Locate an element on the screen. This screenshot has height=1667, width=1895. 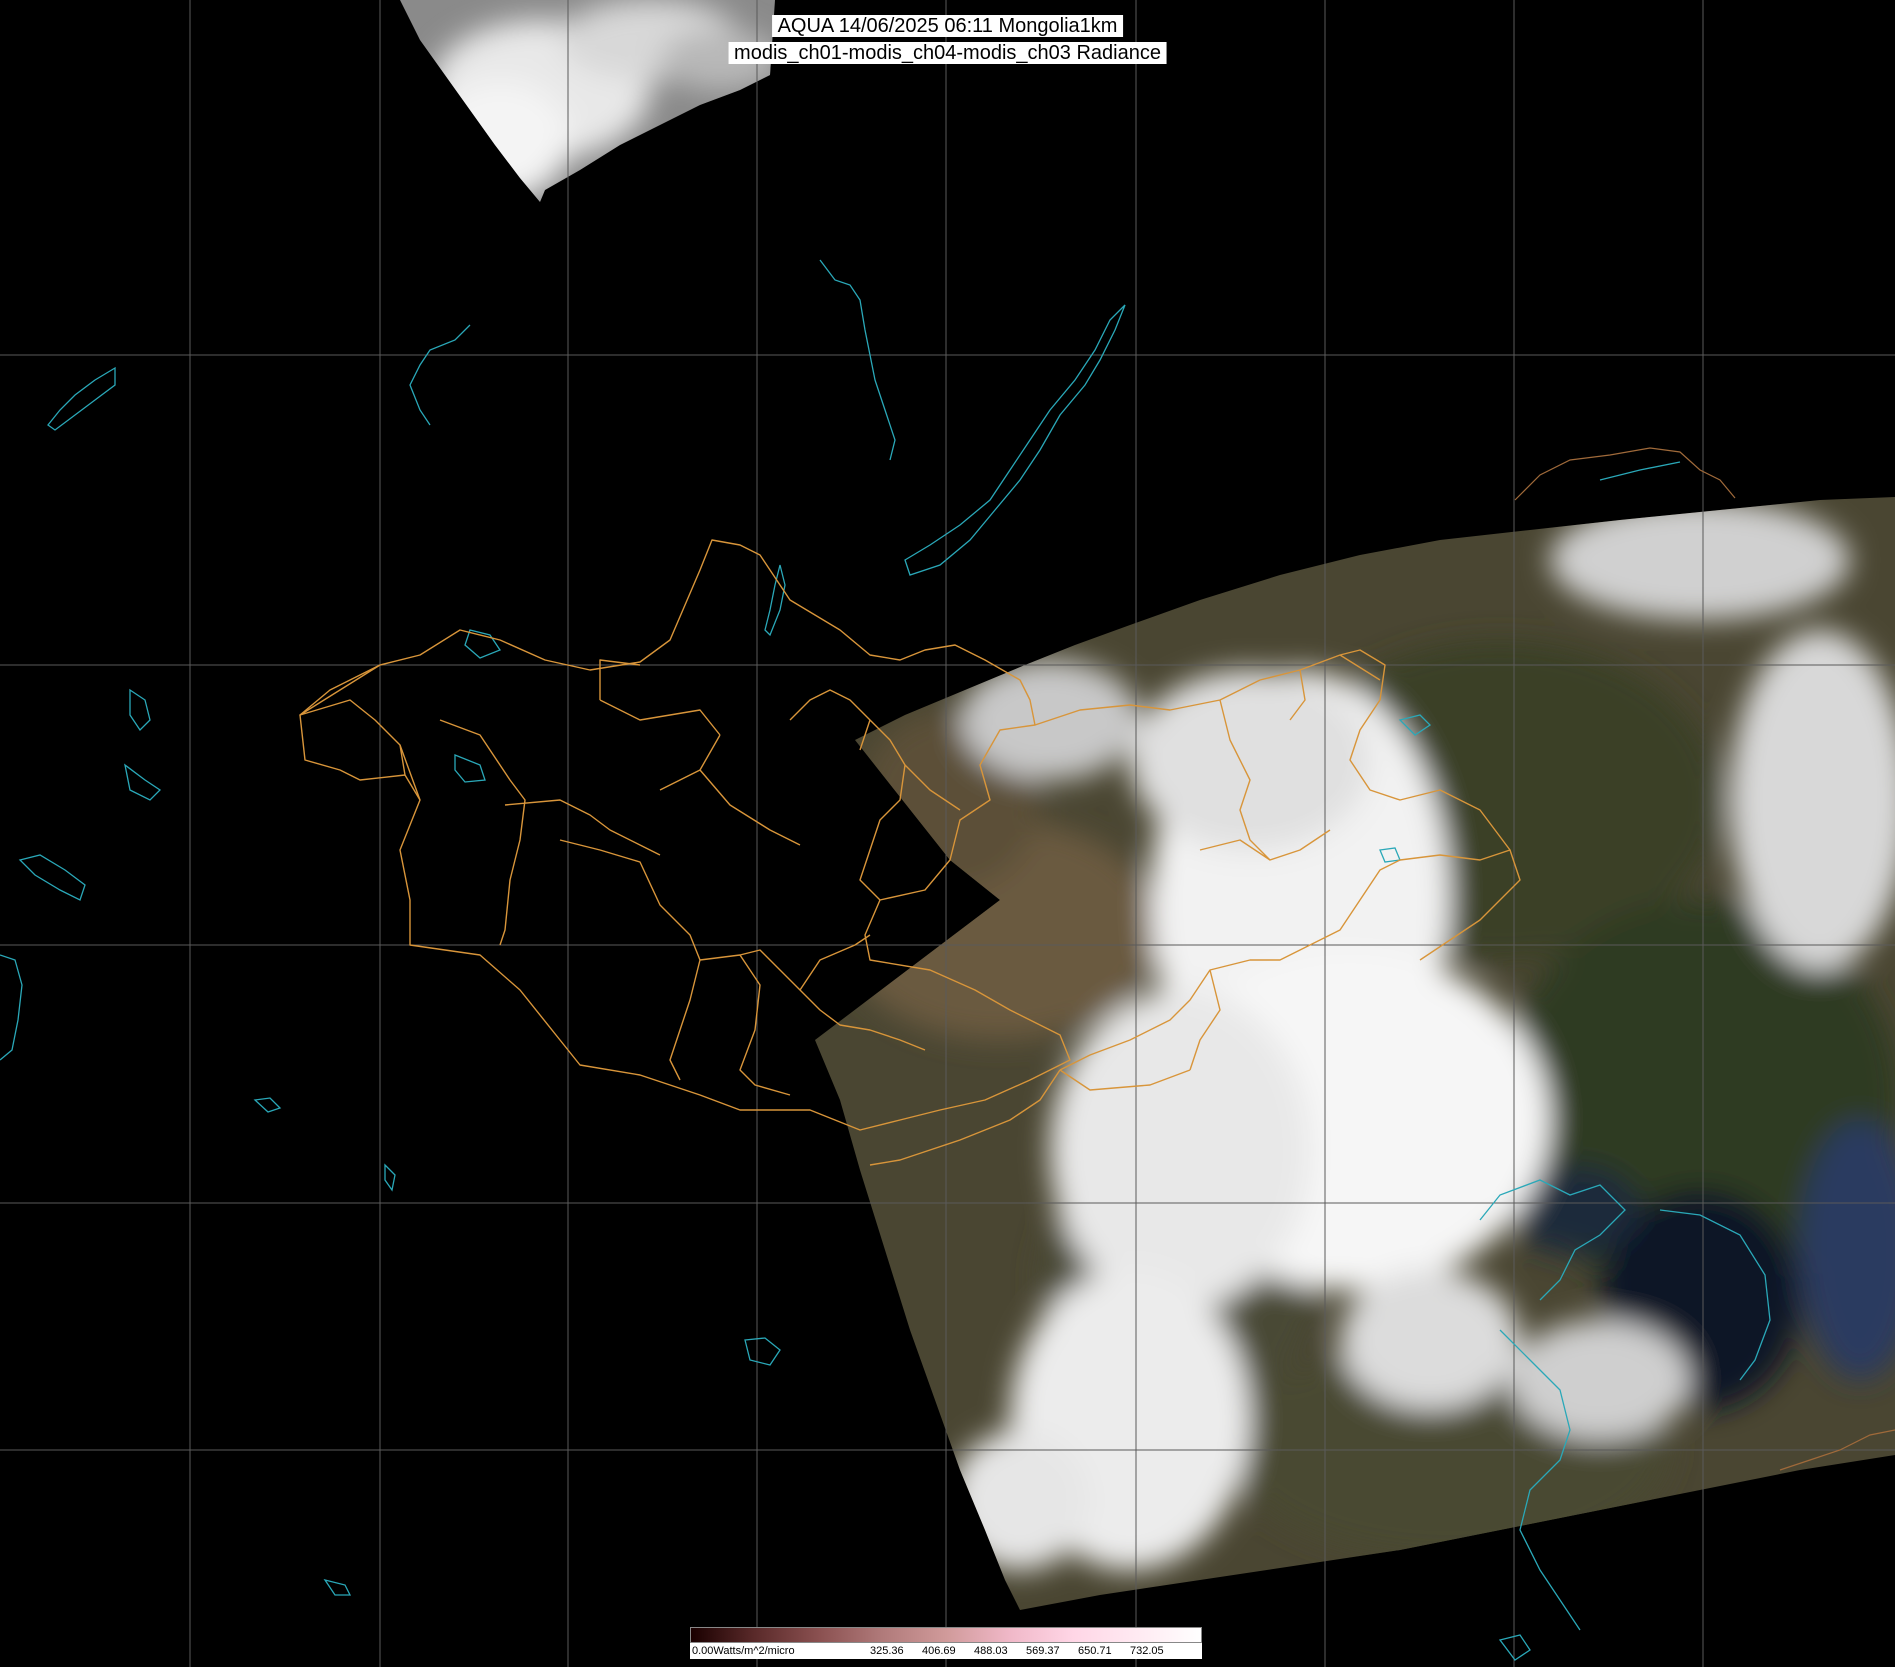
title-line-1: AQUA 14/06/2025 06:11 Mongolia1km is located at coordinates (947, 26).